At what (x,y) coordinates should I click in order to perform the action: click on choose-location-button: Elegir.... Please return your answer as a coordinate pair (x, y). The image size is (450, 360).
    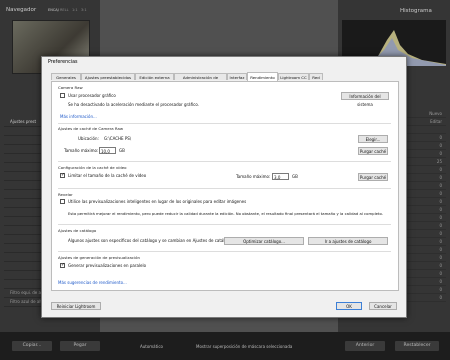
    Looking at the image, I should click on (373, 139).